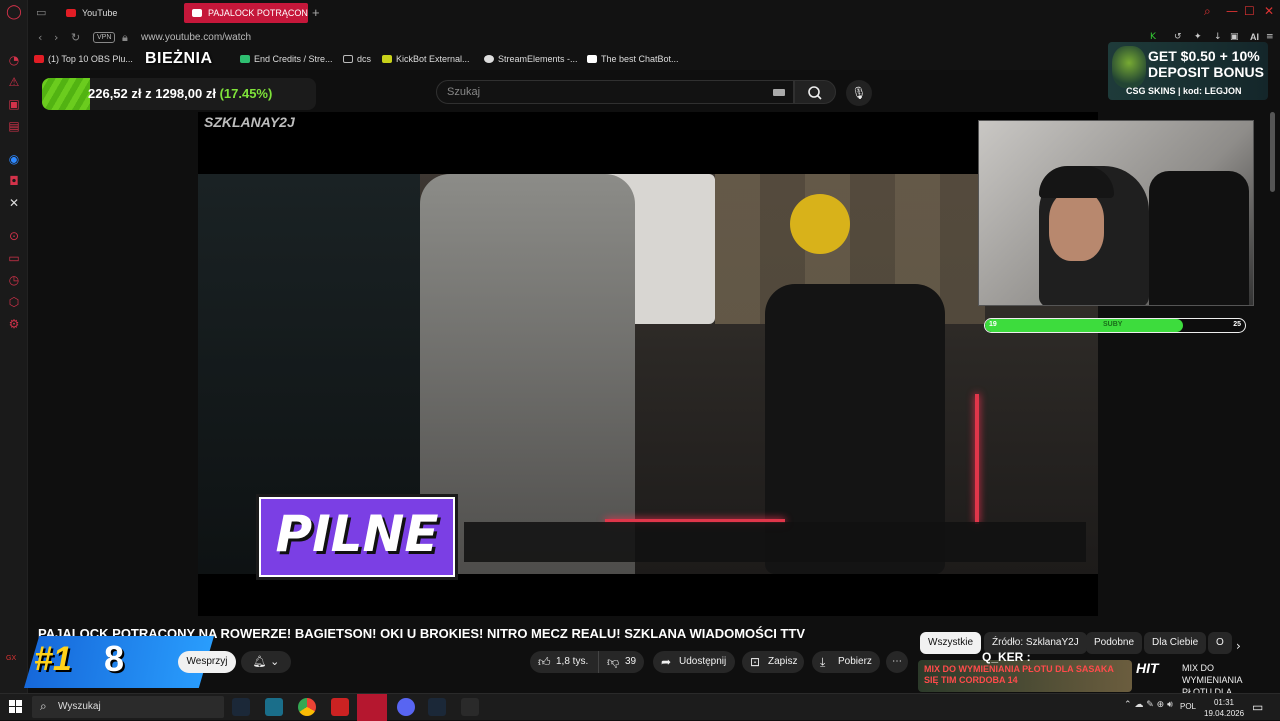 The width and height of the screenshot is (1280, 721). I want to click on donation-goal-fill, so click(66, 94).